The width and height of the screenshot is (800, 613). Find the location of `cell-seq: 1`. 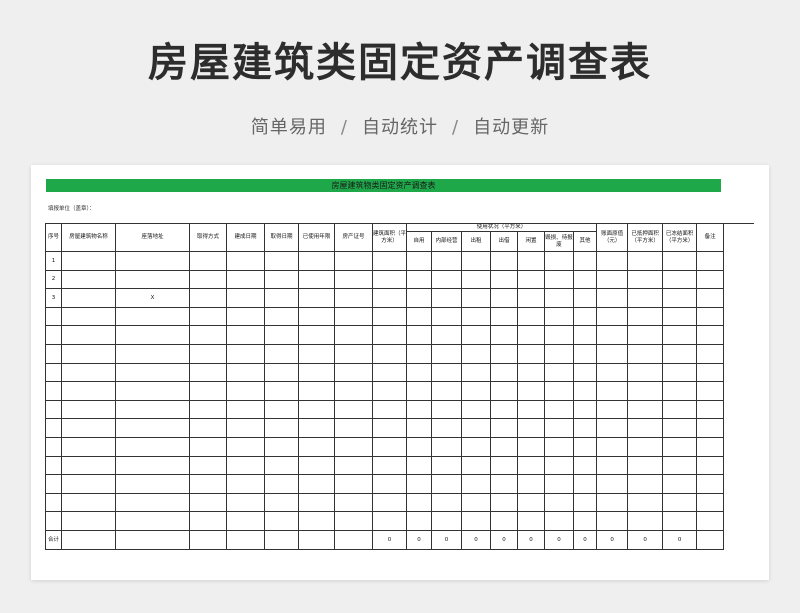

cell-seq: 1 is located at coordinates (53, 261).